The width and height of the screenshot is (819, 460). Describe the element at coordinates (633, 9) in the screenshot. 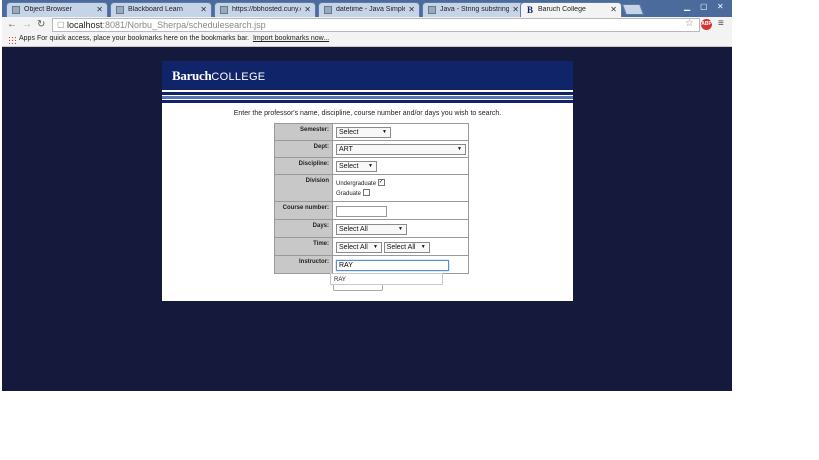

I see `new-tab-button` at that location.